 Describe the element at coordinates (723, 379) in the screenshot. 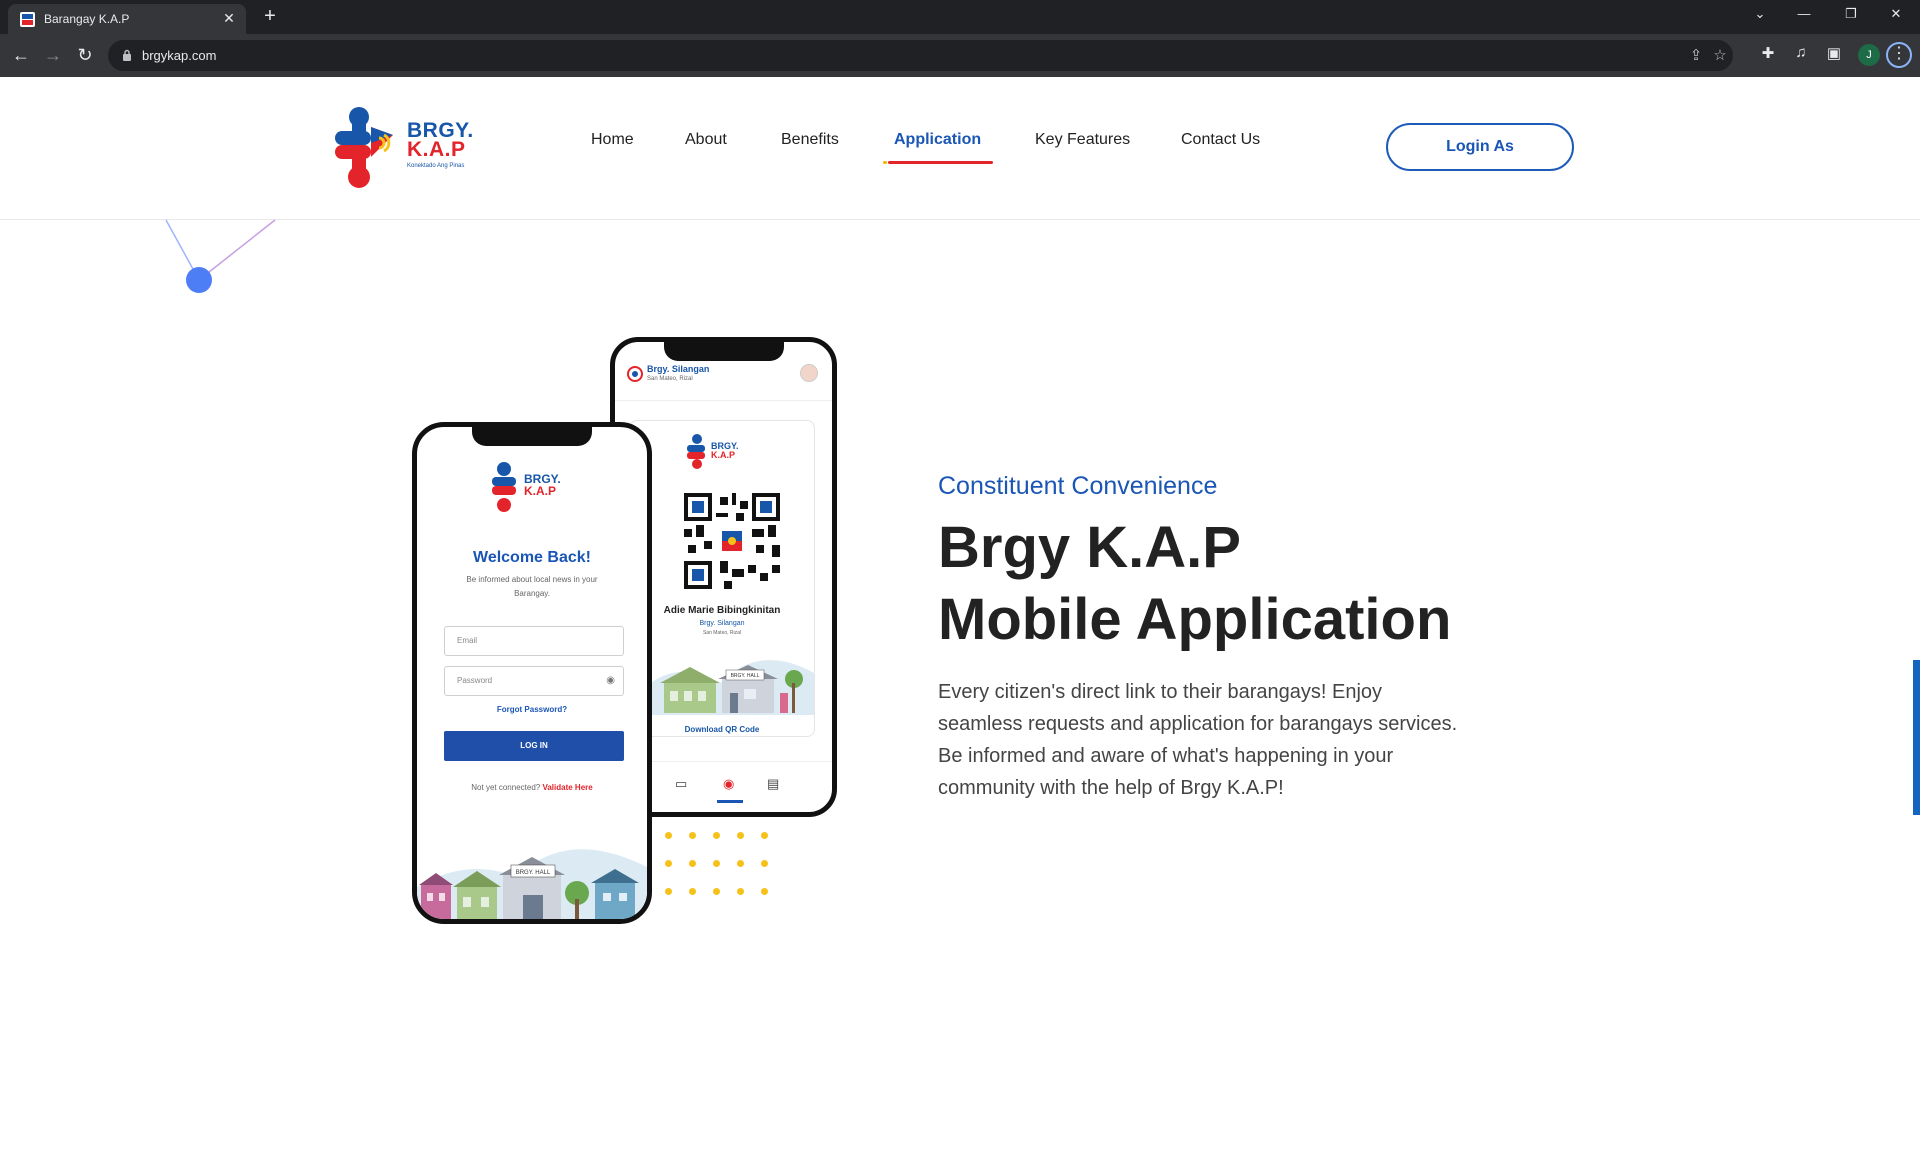

I see `phone-app-header: Brgy. Silangan San Mateo, Rizal` at that location.